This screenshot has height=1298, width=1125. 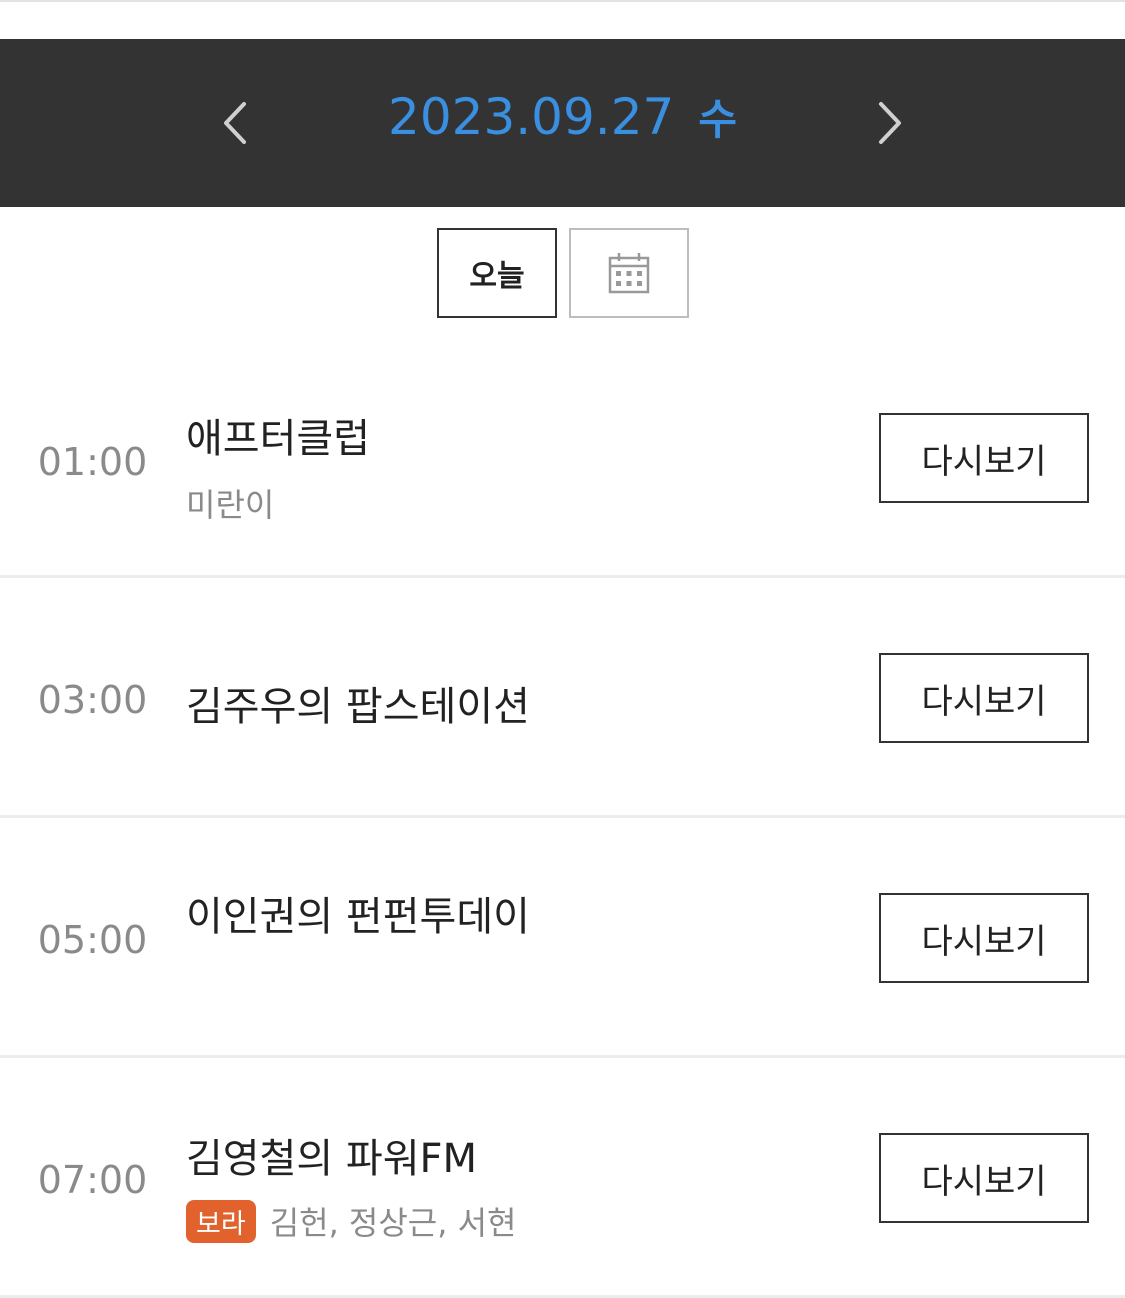 What do you see at coordinates (531, 117) in the screenshot?
I see `date-text: 2023.09.27` at bounding box center [531, 117].